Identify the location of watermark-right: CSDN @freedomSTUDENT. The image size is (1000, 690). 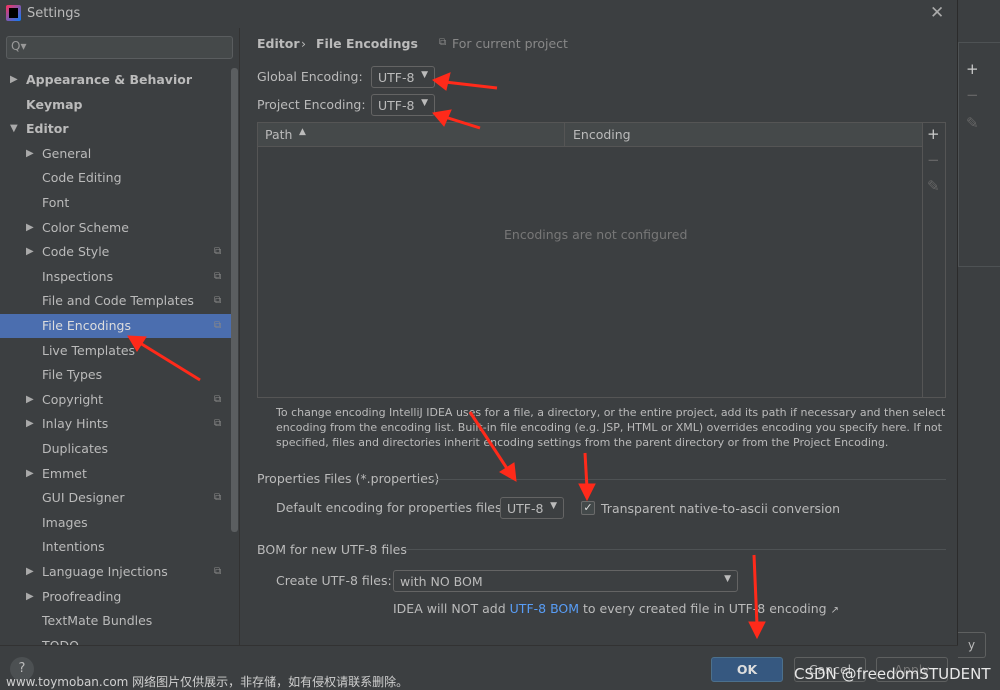
(892, 674).